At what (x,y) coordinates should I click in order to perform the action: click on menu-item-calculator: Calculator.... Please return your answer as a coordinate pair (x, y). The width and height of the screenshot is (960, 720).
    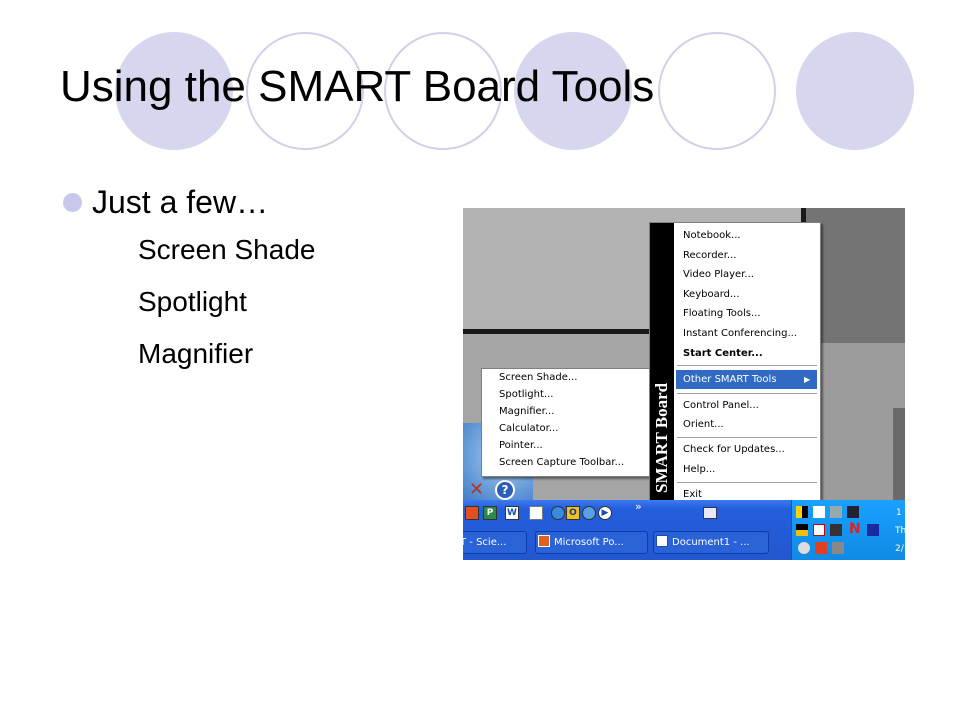
    Looking at the image, I should click on (528, 429).